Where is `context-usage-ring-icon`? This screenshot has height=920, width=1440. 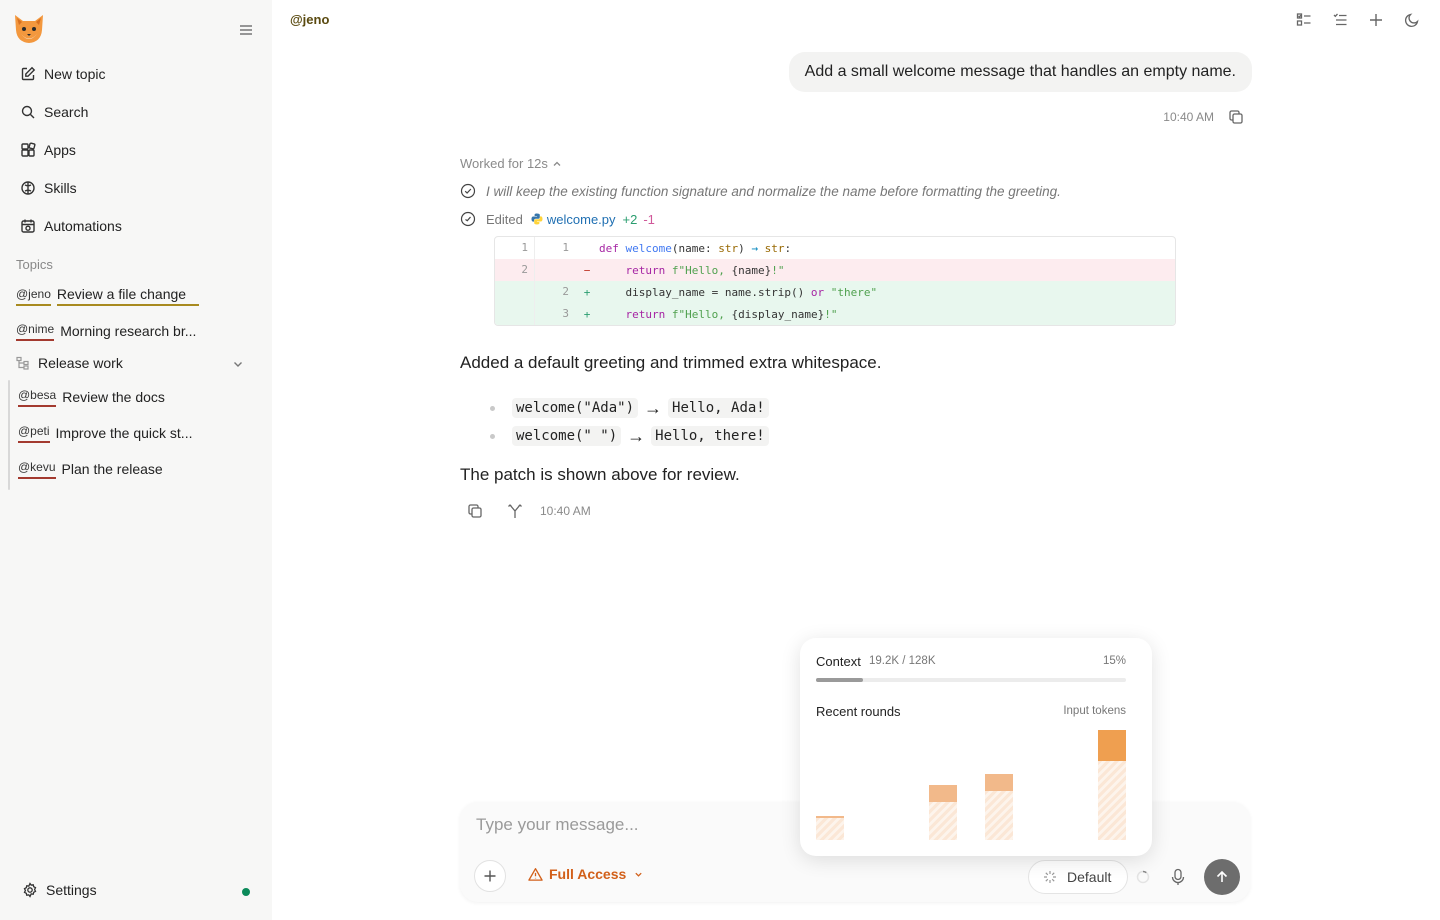 context-usage-ring-icon is located at coordinates (1143, 877).